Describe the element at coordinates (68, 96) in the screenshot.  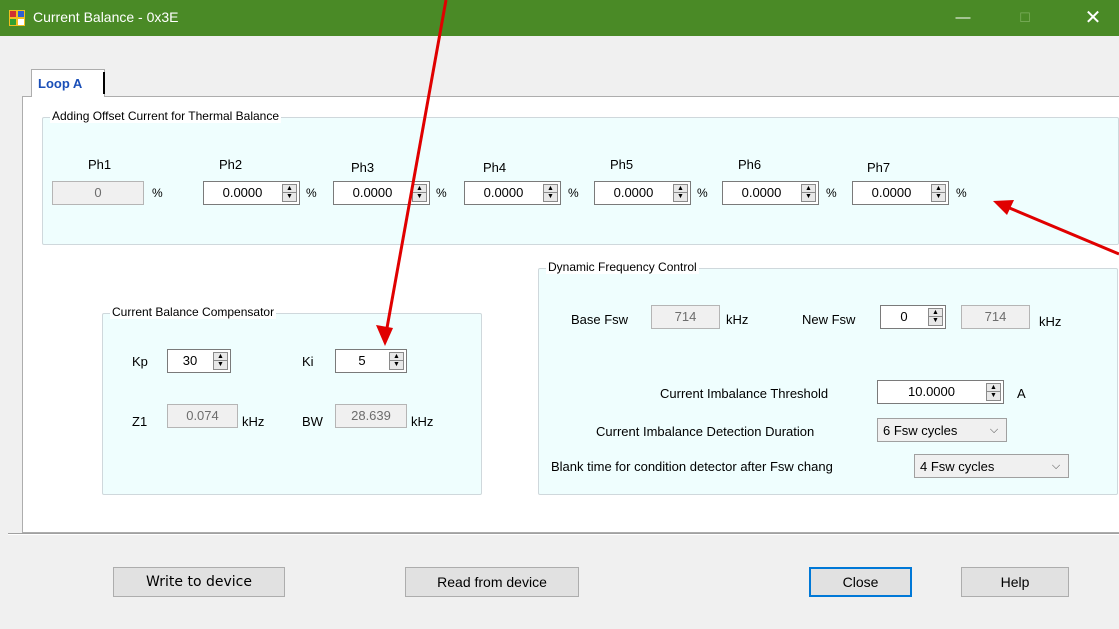
I see `tab-underline` at that location.